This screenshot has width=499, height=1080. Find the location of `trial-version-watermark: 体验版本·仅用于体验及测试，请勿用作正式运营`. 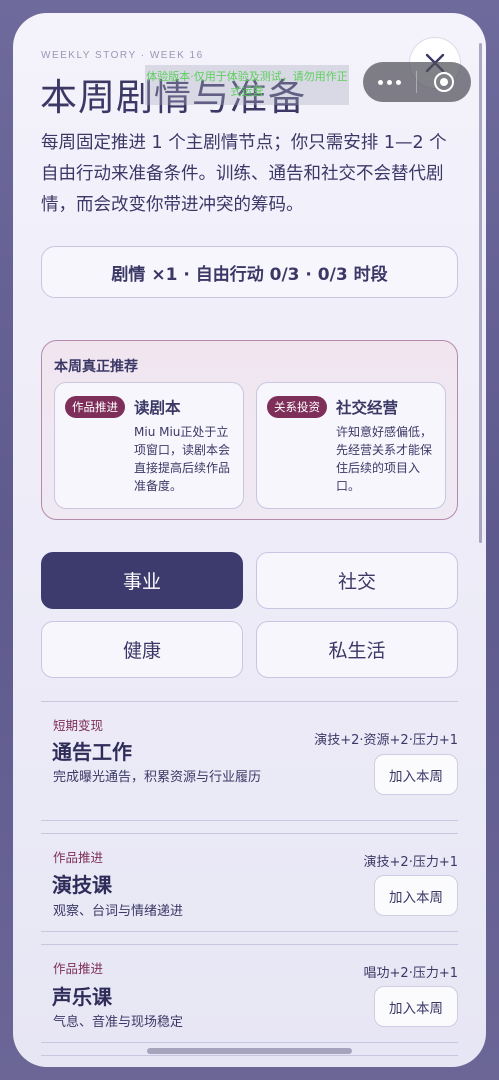

trial-version-watermark: 体验版本·仅用于体验及测试，请勿用作正式运营 is located at coordinates (247, 85).